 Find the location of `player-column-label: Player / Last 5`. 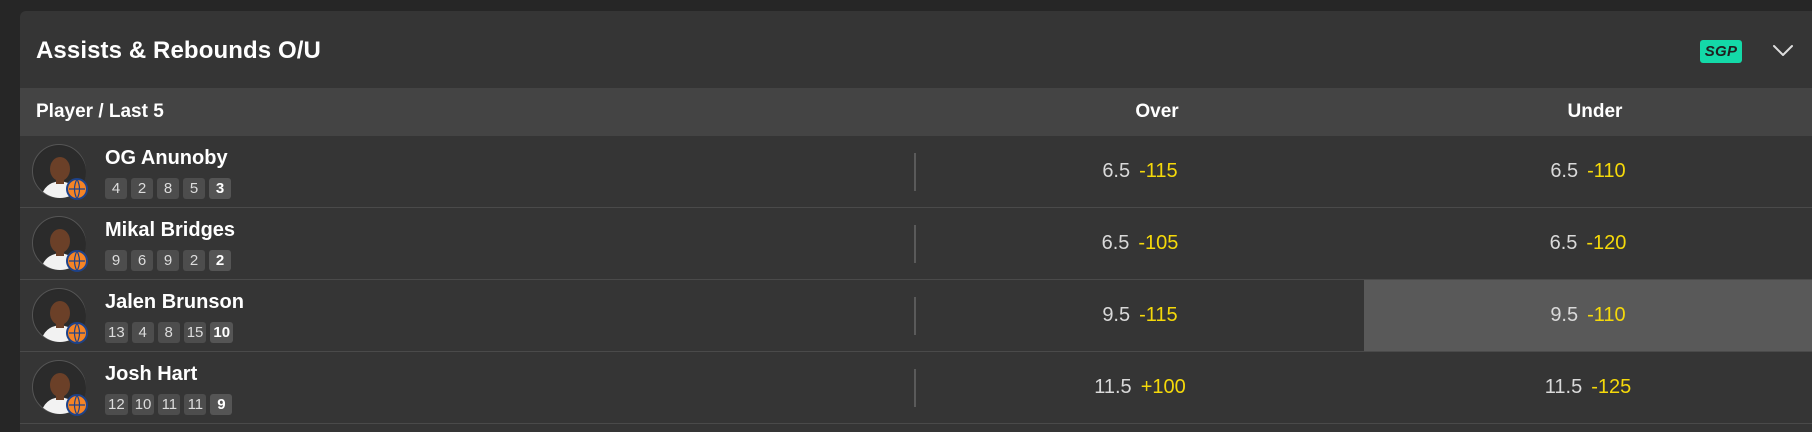

player-column-label: Player / Last 5 is located at coordinates (100, 111).